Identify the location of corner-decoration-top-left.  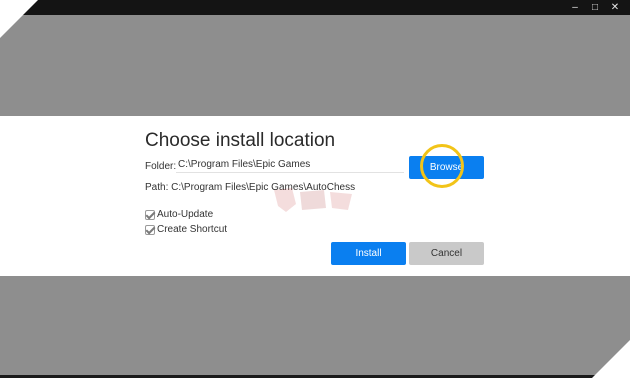
(19, 19).